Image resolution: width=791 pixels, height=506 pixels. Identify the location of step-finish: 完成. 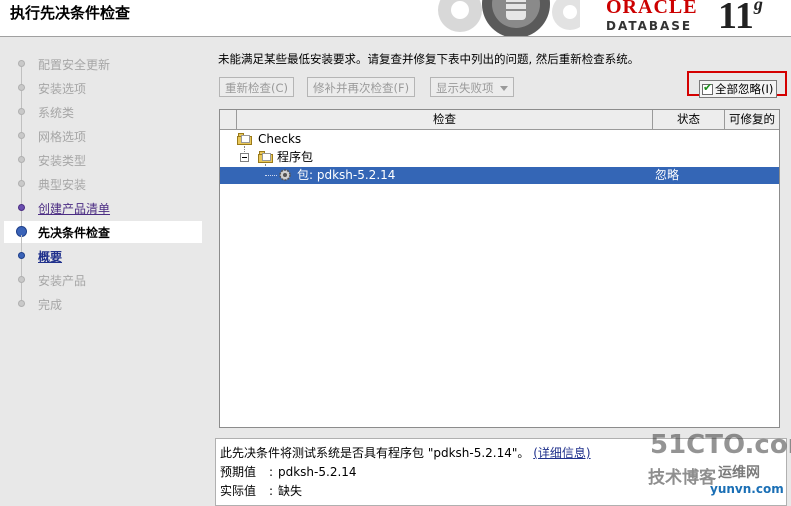
(103, 299).